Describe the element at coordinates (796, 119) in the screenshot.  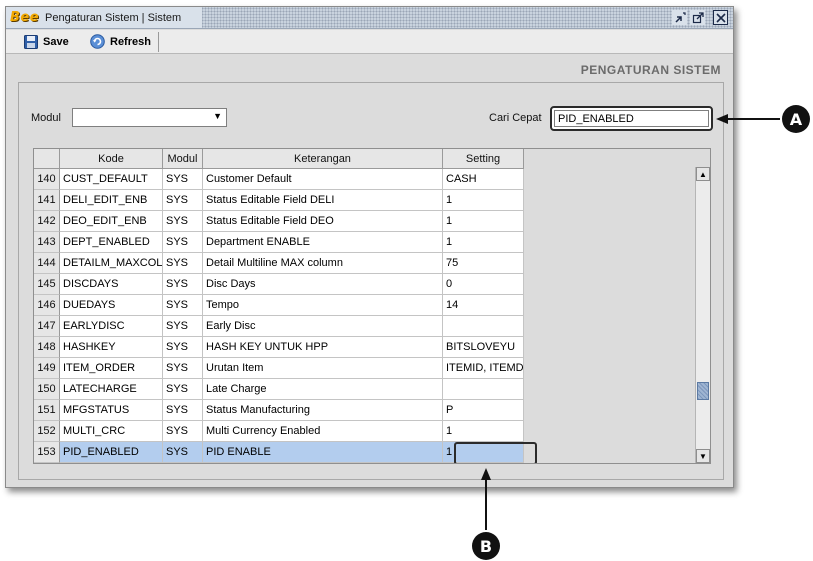
I see `callout-a: A` at that location.